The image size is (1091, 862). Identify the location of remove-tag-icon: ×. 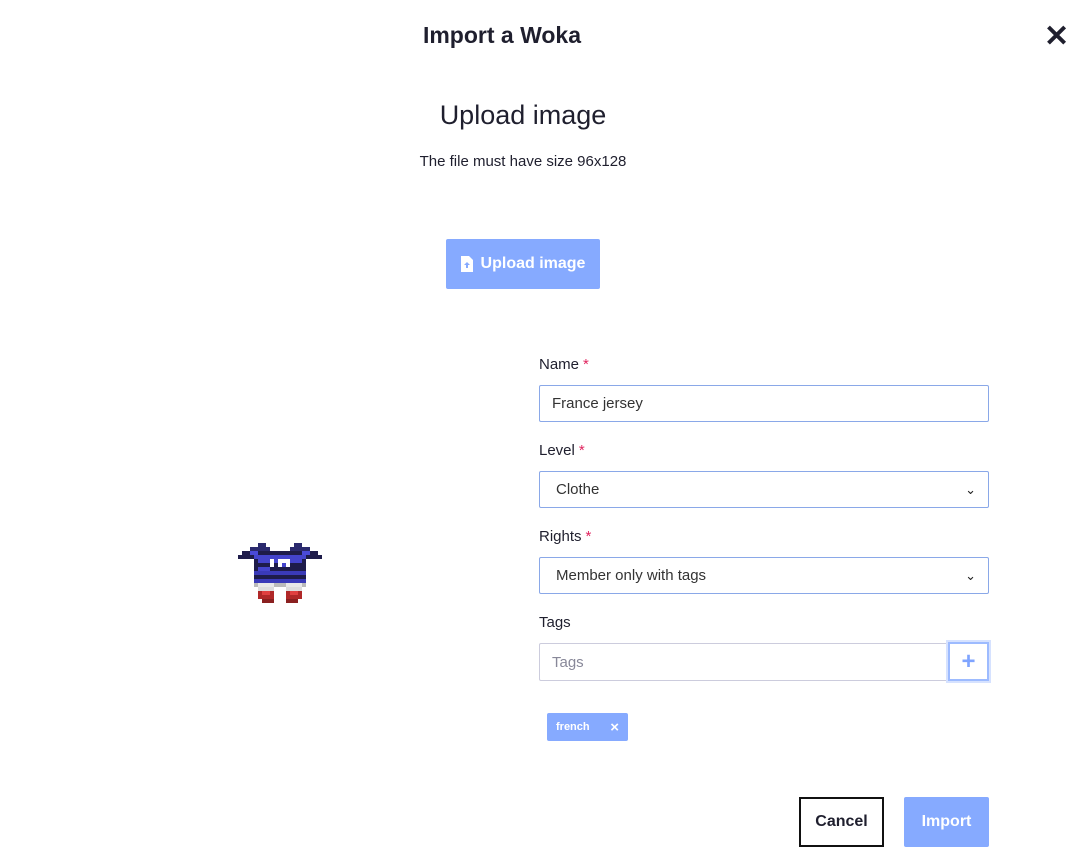
(614, 727).